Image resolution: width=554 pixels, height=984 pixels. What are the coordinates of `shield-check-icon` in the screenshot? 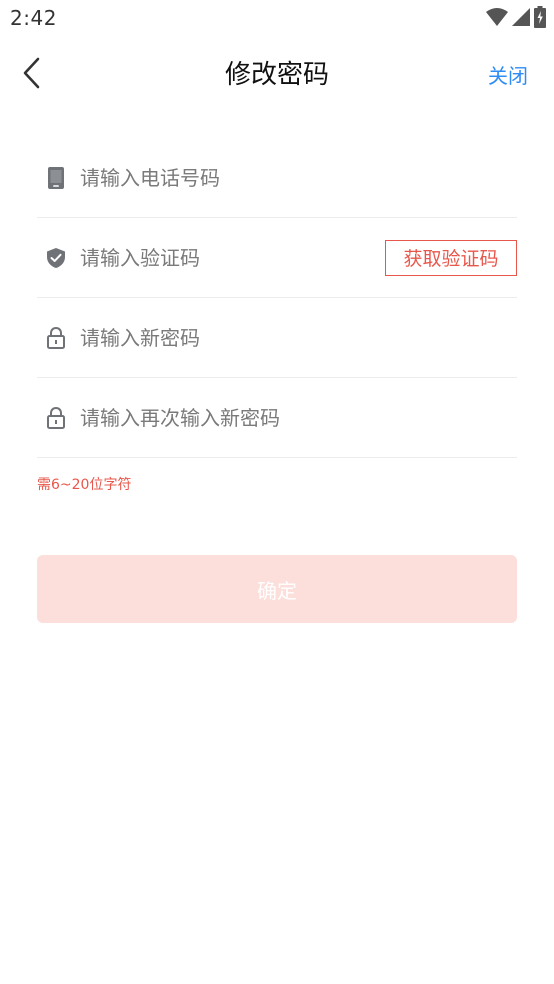 It's located at (56, 258).